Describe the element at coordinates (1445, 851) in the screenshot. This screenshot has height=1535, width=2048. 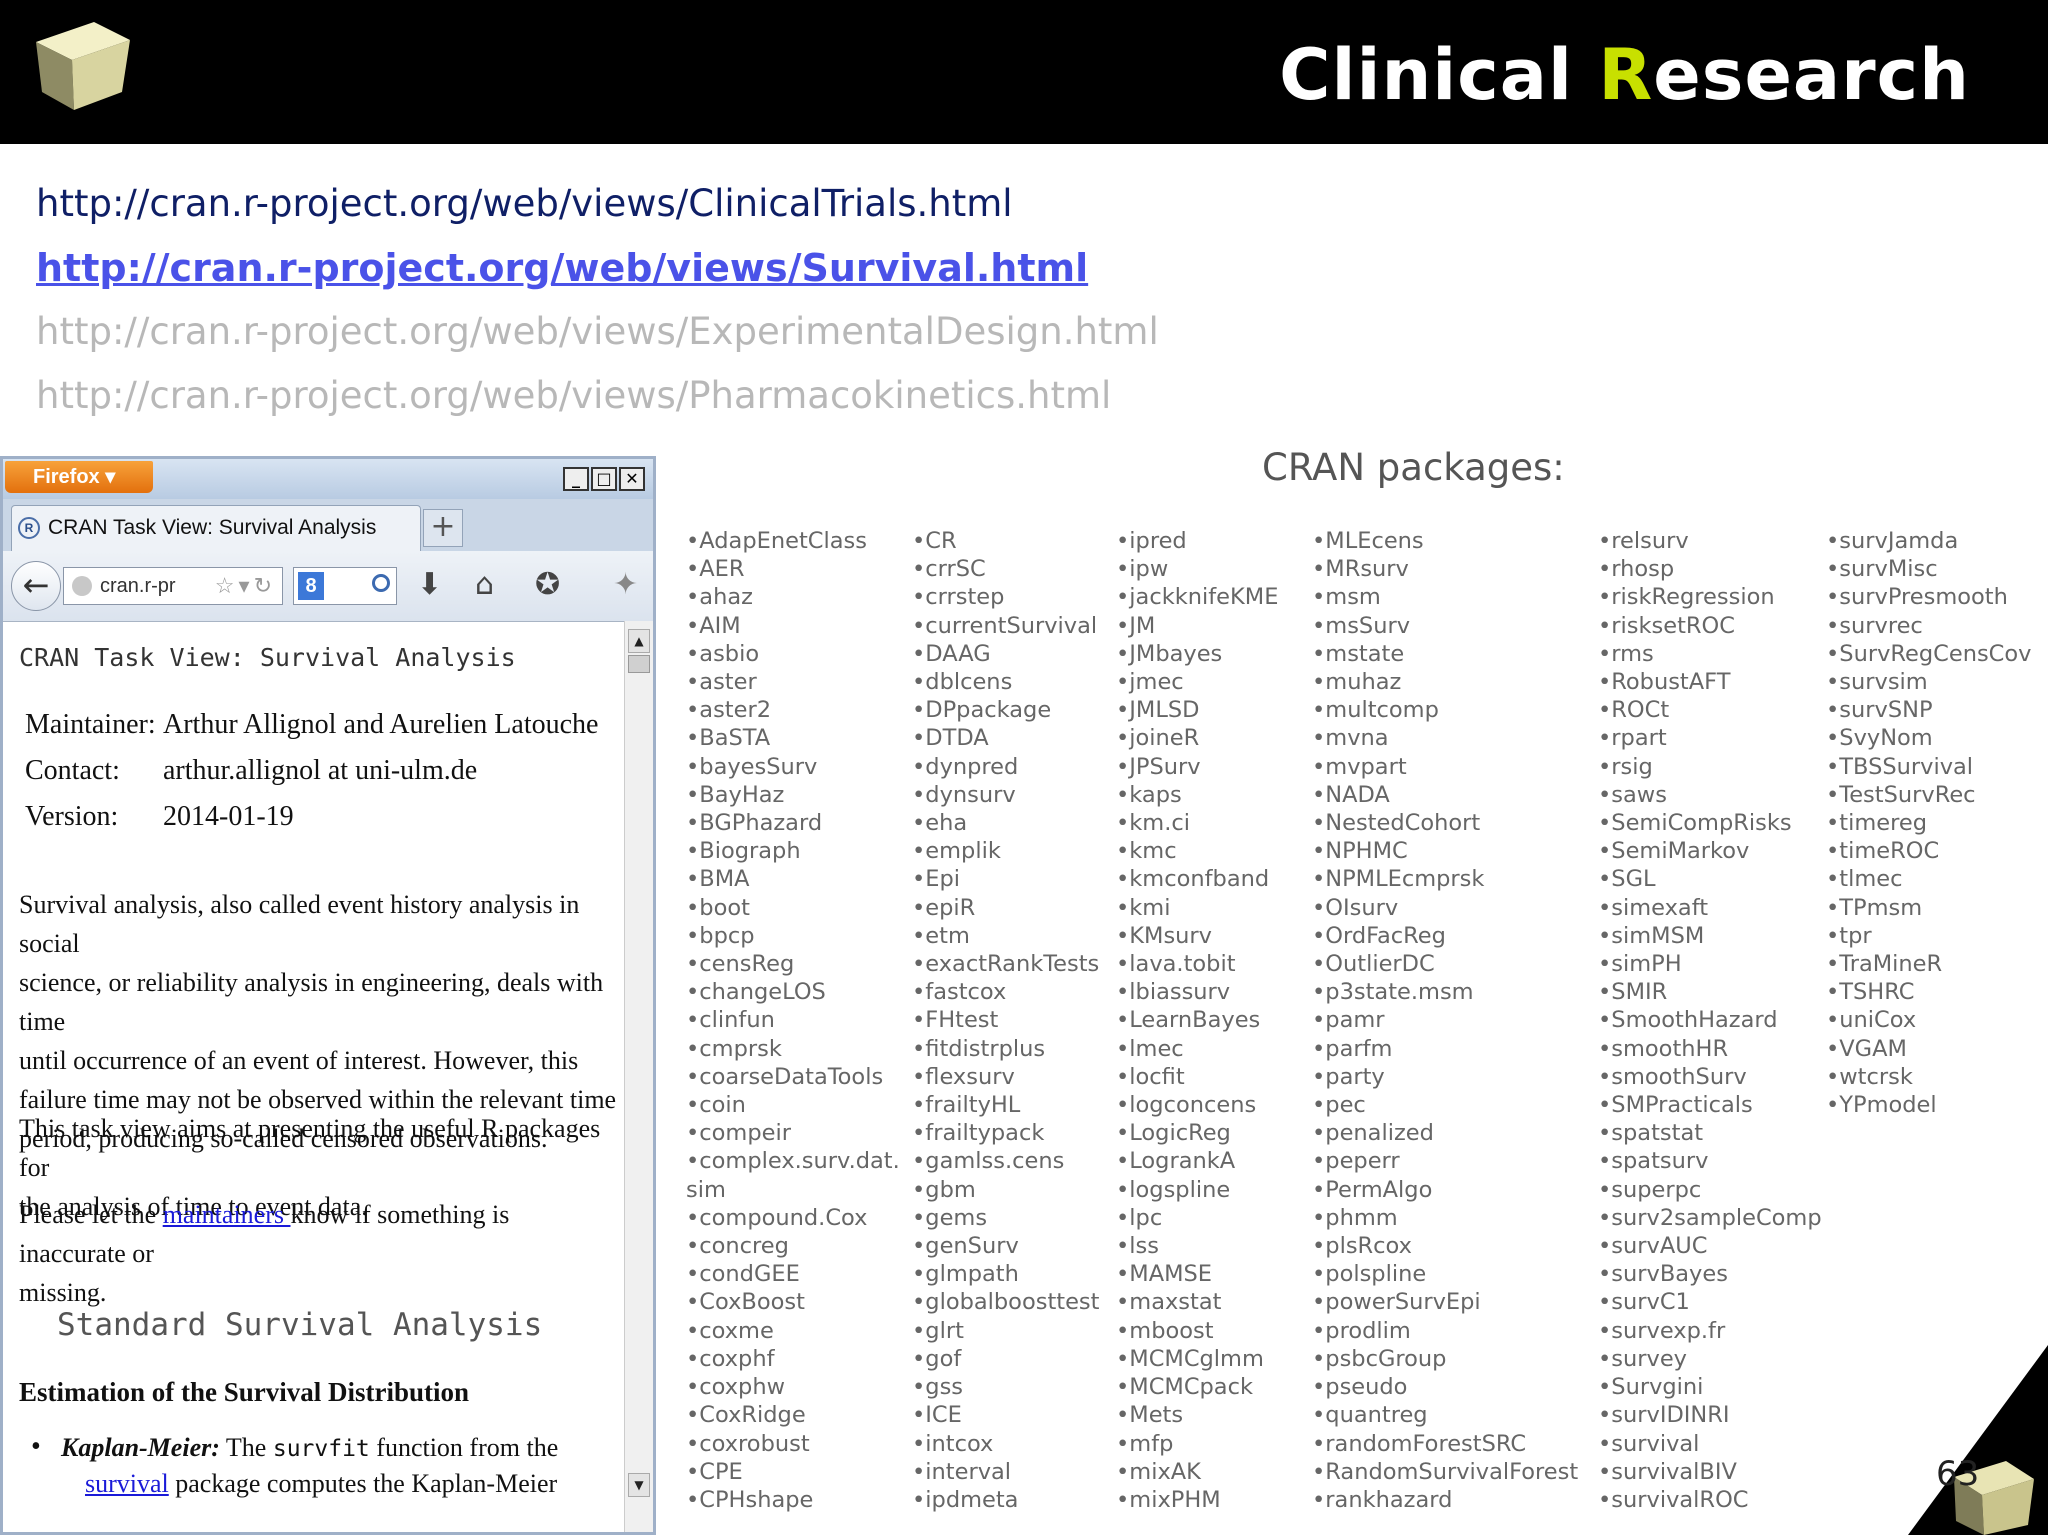
I see `package-item: NPHMC` at that location.